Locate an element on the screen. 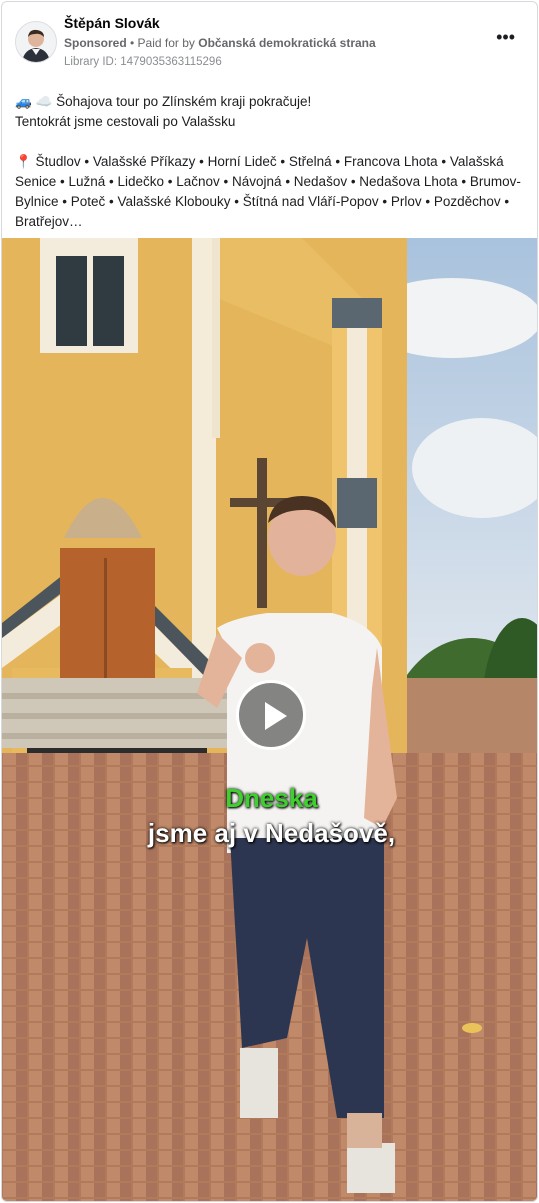 Image resolution: width=539 pixels, height=1203 pixels. author-name: Štěpán Slovák is located at coordinates (112, 23).